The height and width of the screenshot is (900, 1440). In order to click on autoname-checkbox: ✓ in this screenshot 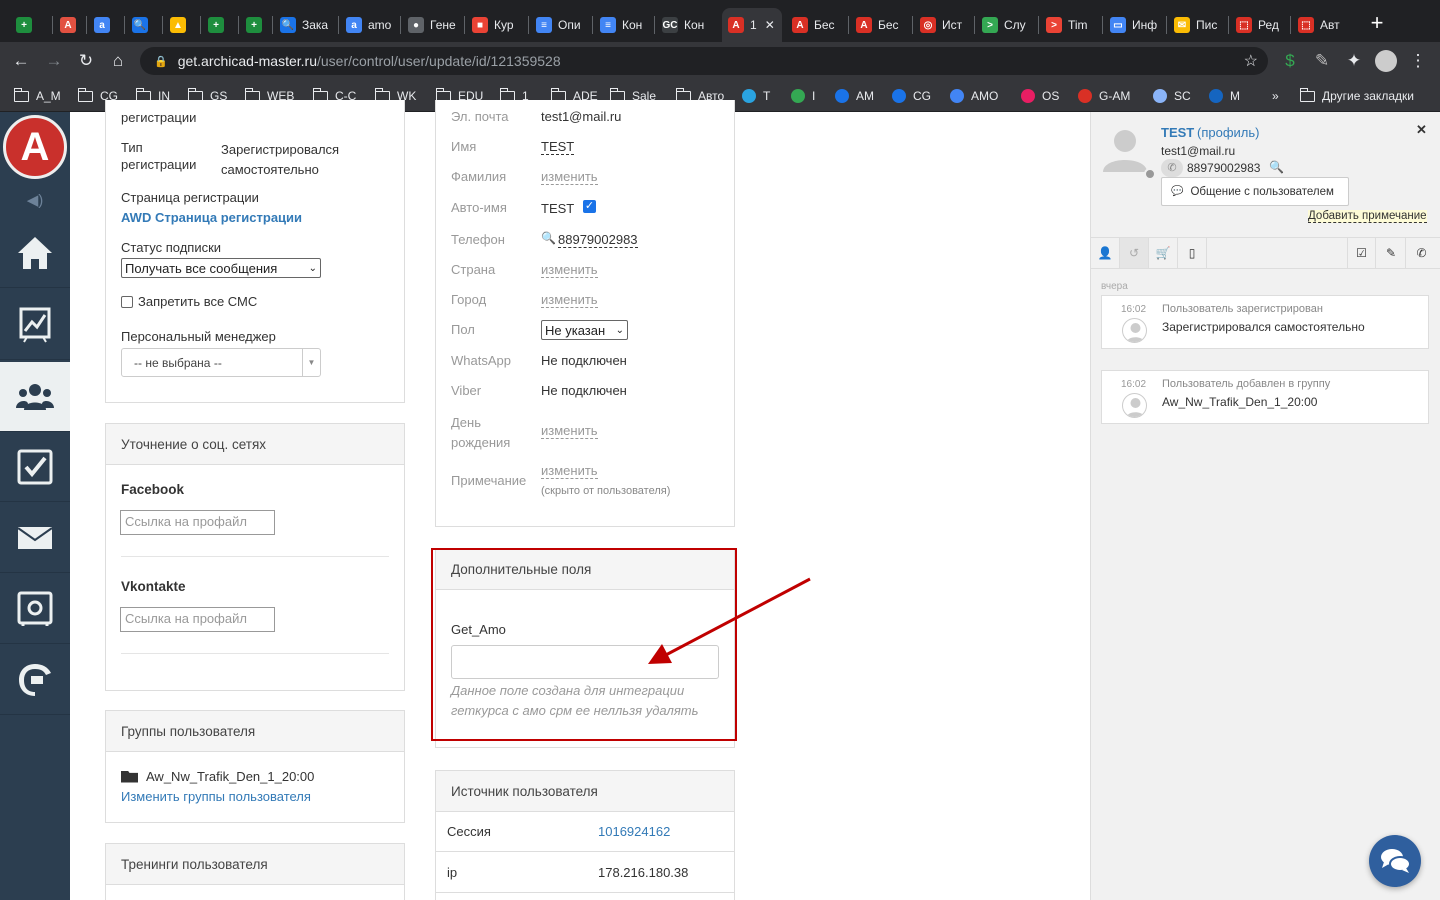, I will do `click(589, 206)`.